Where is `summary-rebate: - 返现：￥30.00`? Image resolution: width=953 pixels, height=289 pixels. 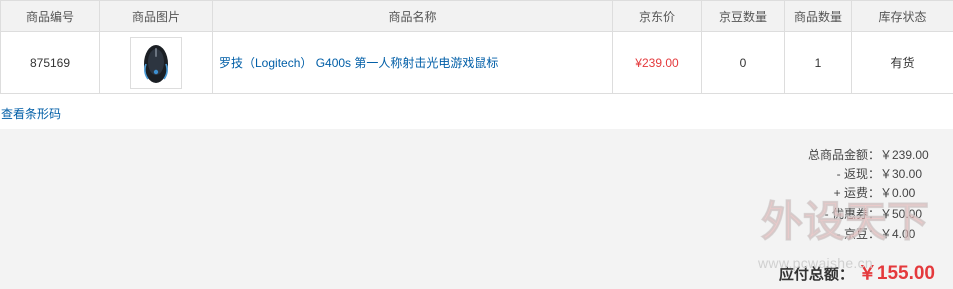 summary-rebate: - 返现：￥30.00 is located at coordinates (886, 174).